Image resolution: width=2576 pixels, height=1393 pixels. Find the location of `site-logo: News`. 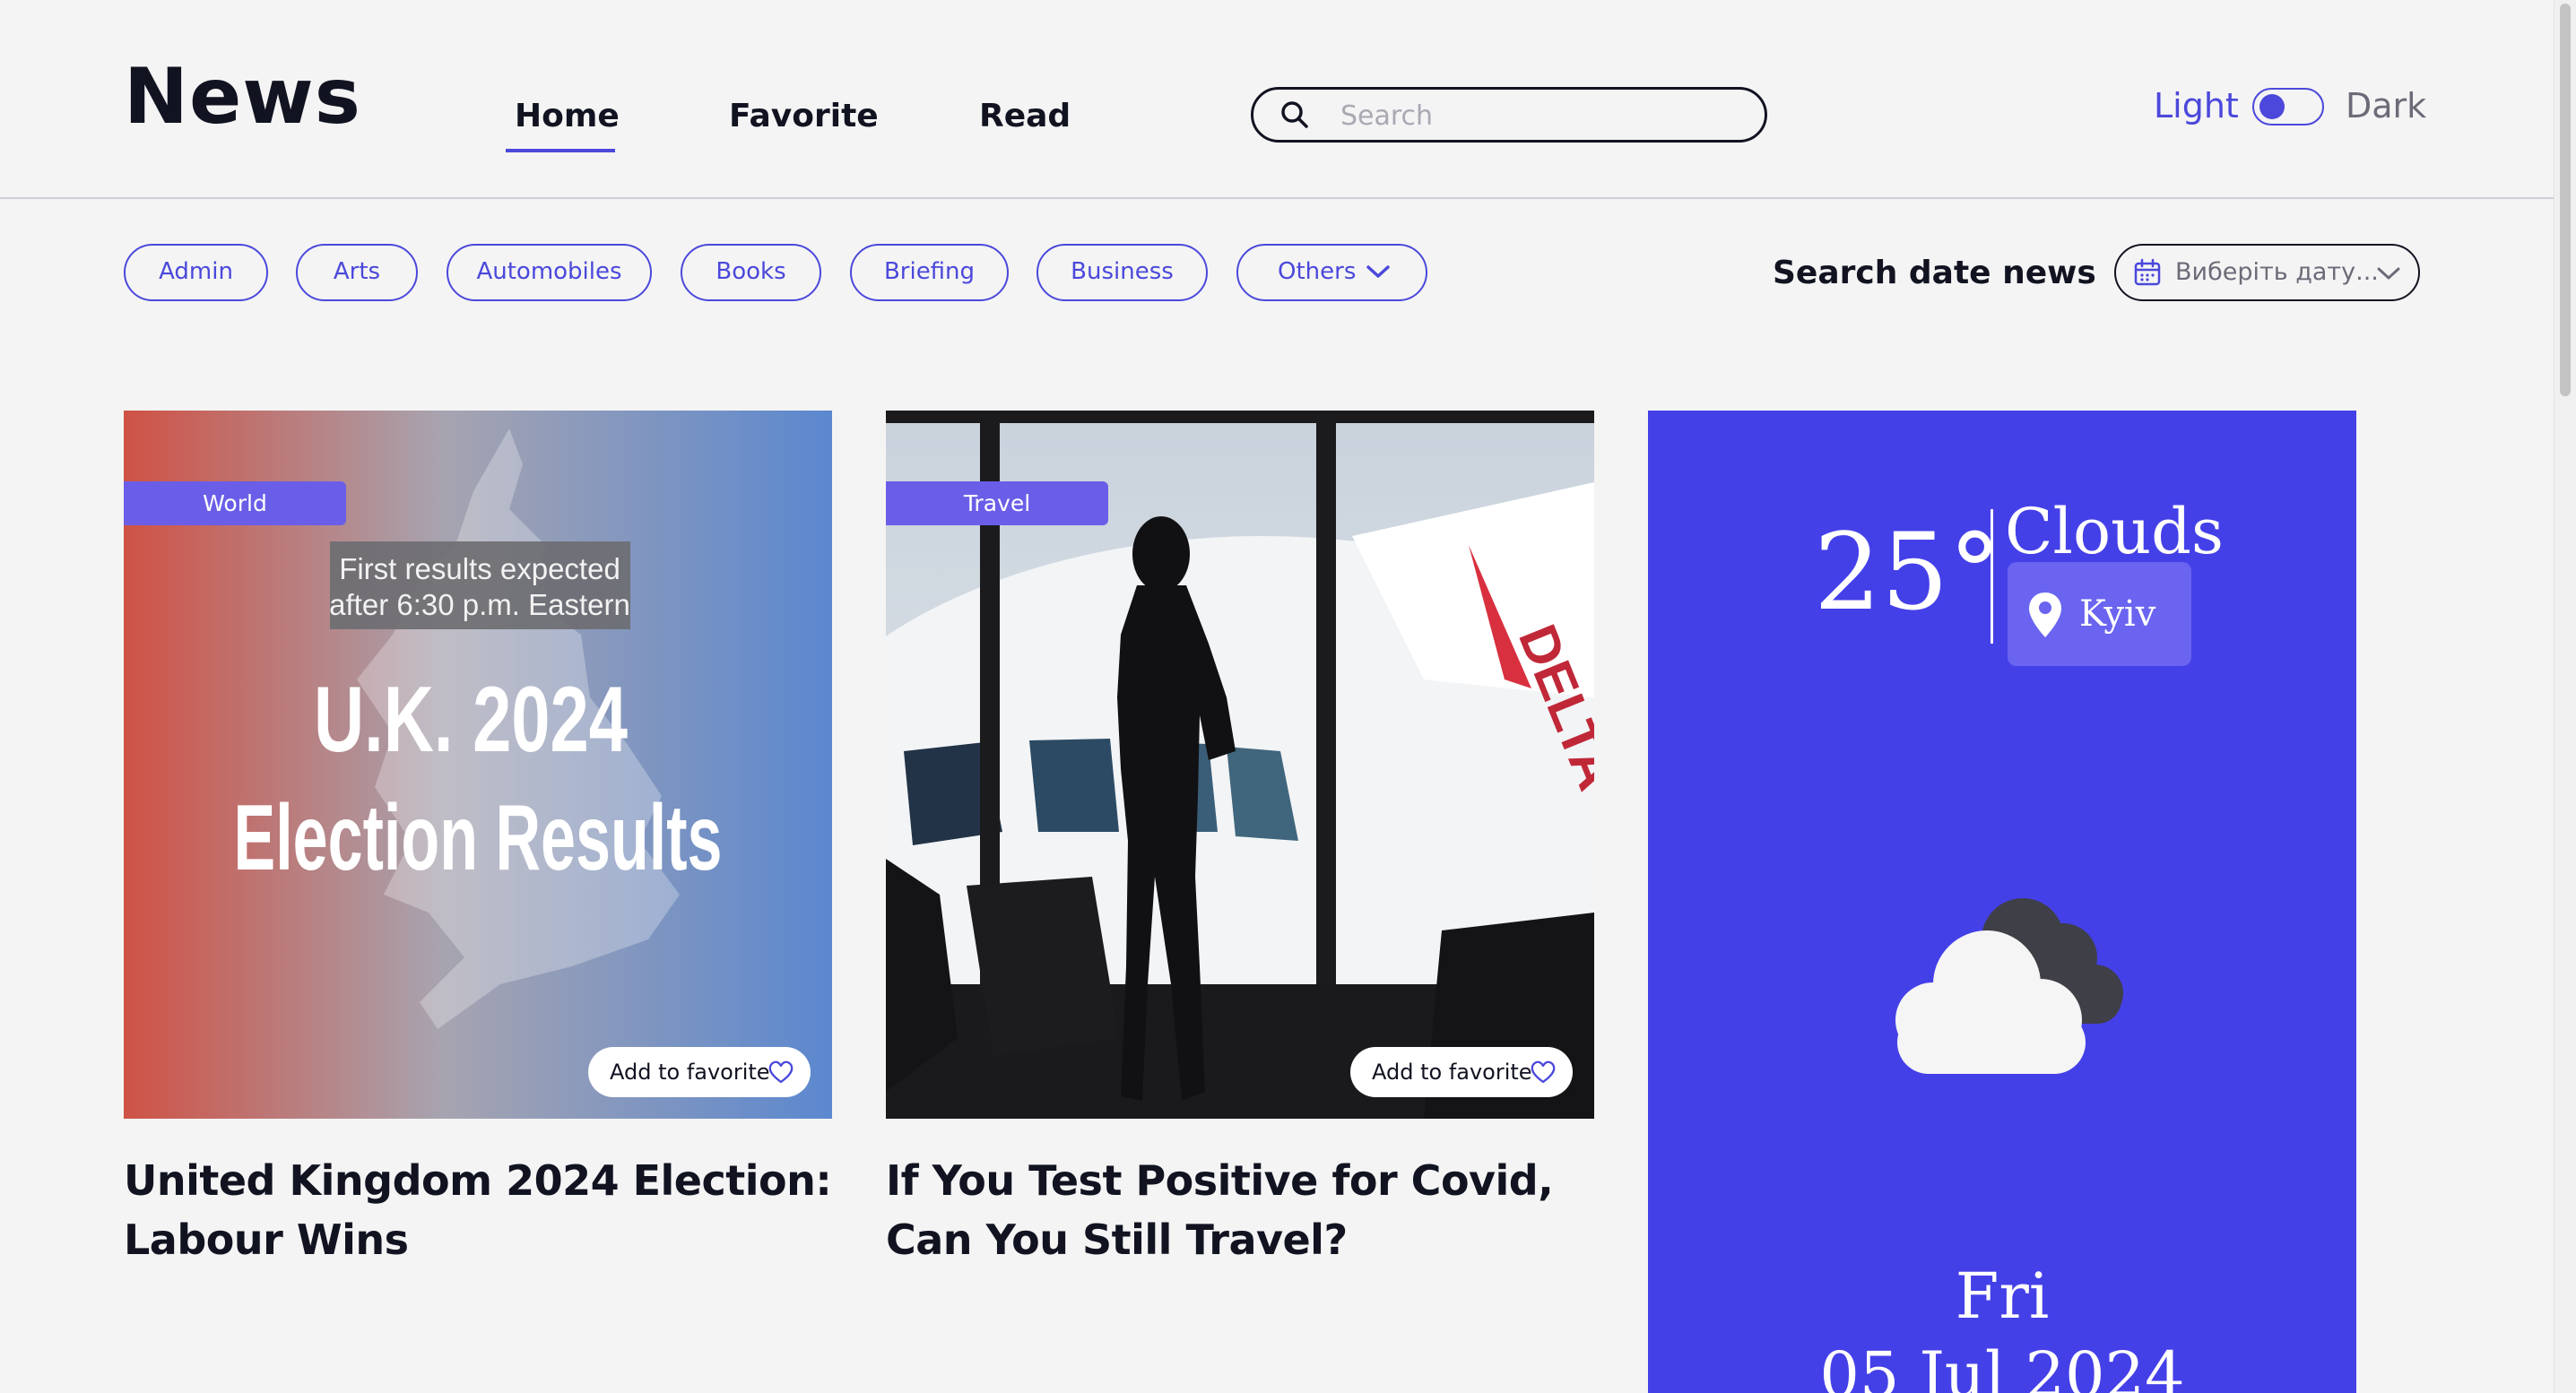

site-logo: News is located at coordinates (242, 97).